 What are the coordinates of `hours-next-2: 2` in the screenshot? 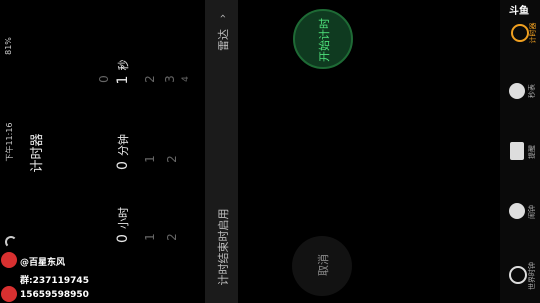 It's located at (172, 237).